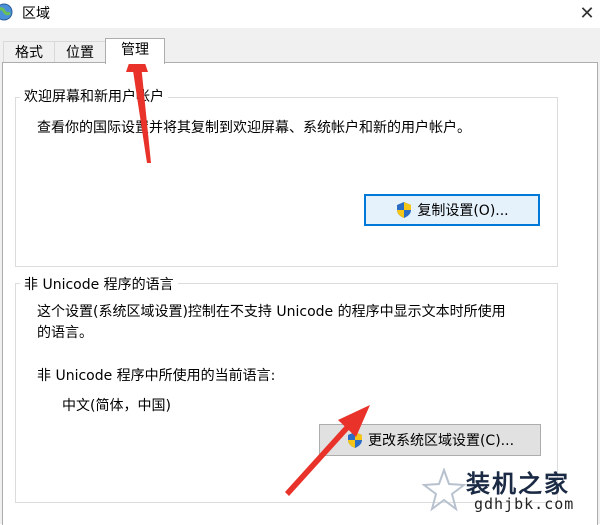 This screenshot has width=600, height=525. Describe the element at coordinates (327, 450) in the screenshot. I see `arrow-to-change-locale-button` at that location.